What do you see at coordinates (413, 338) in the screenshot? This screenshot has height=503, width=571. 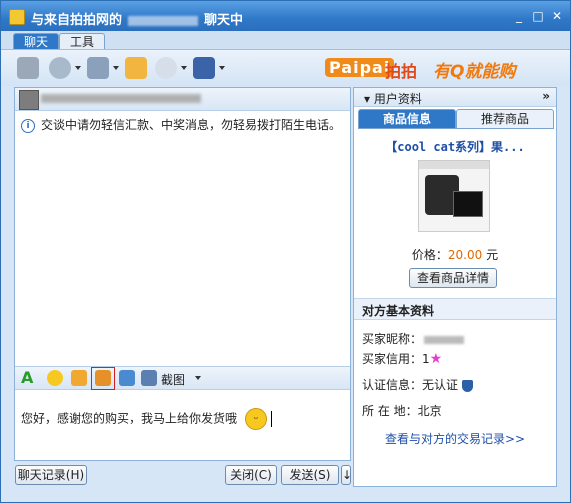 I see `buyer-nickname-row: 买家昵称：` at bounding box center [413, 338].